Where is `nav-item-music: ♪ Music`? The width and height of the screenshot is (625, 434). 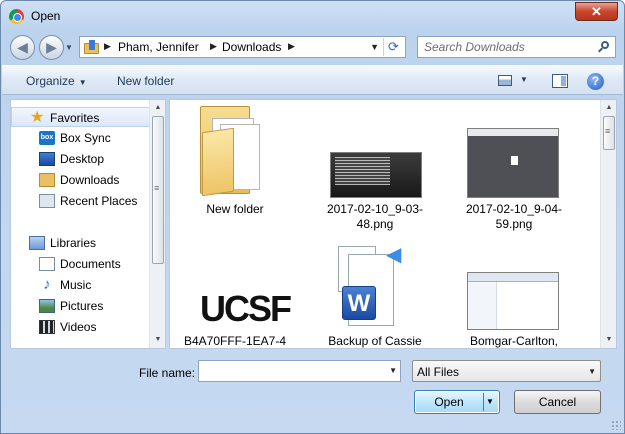
nav-item-music: ♪ Music is located at coordinates (81, 285).